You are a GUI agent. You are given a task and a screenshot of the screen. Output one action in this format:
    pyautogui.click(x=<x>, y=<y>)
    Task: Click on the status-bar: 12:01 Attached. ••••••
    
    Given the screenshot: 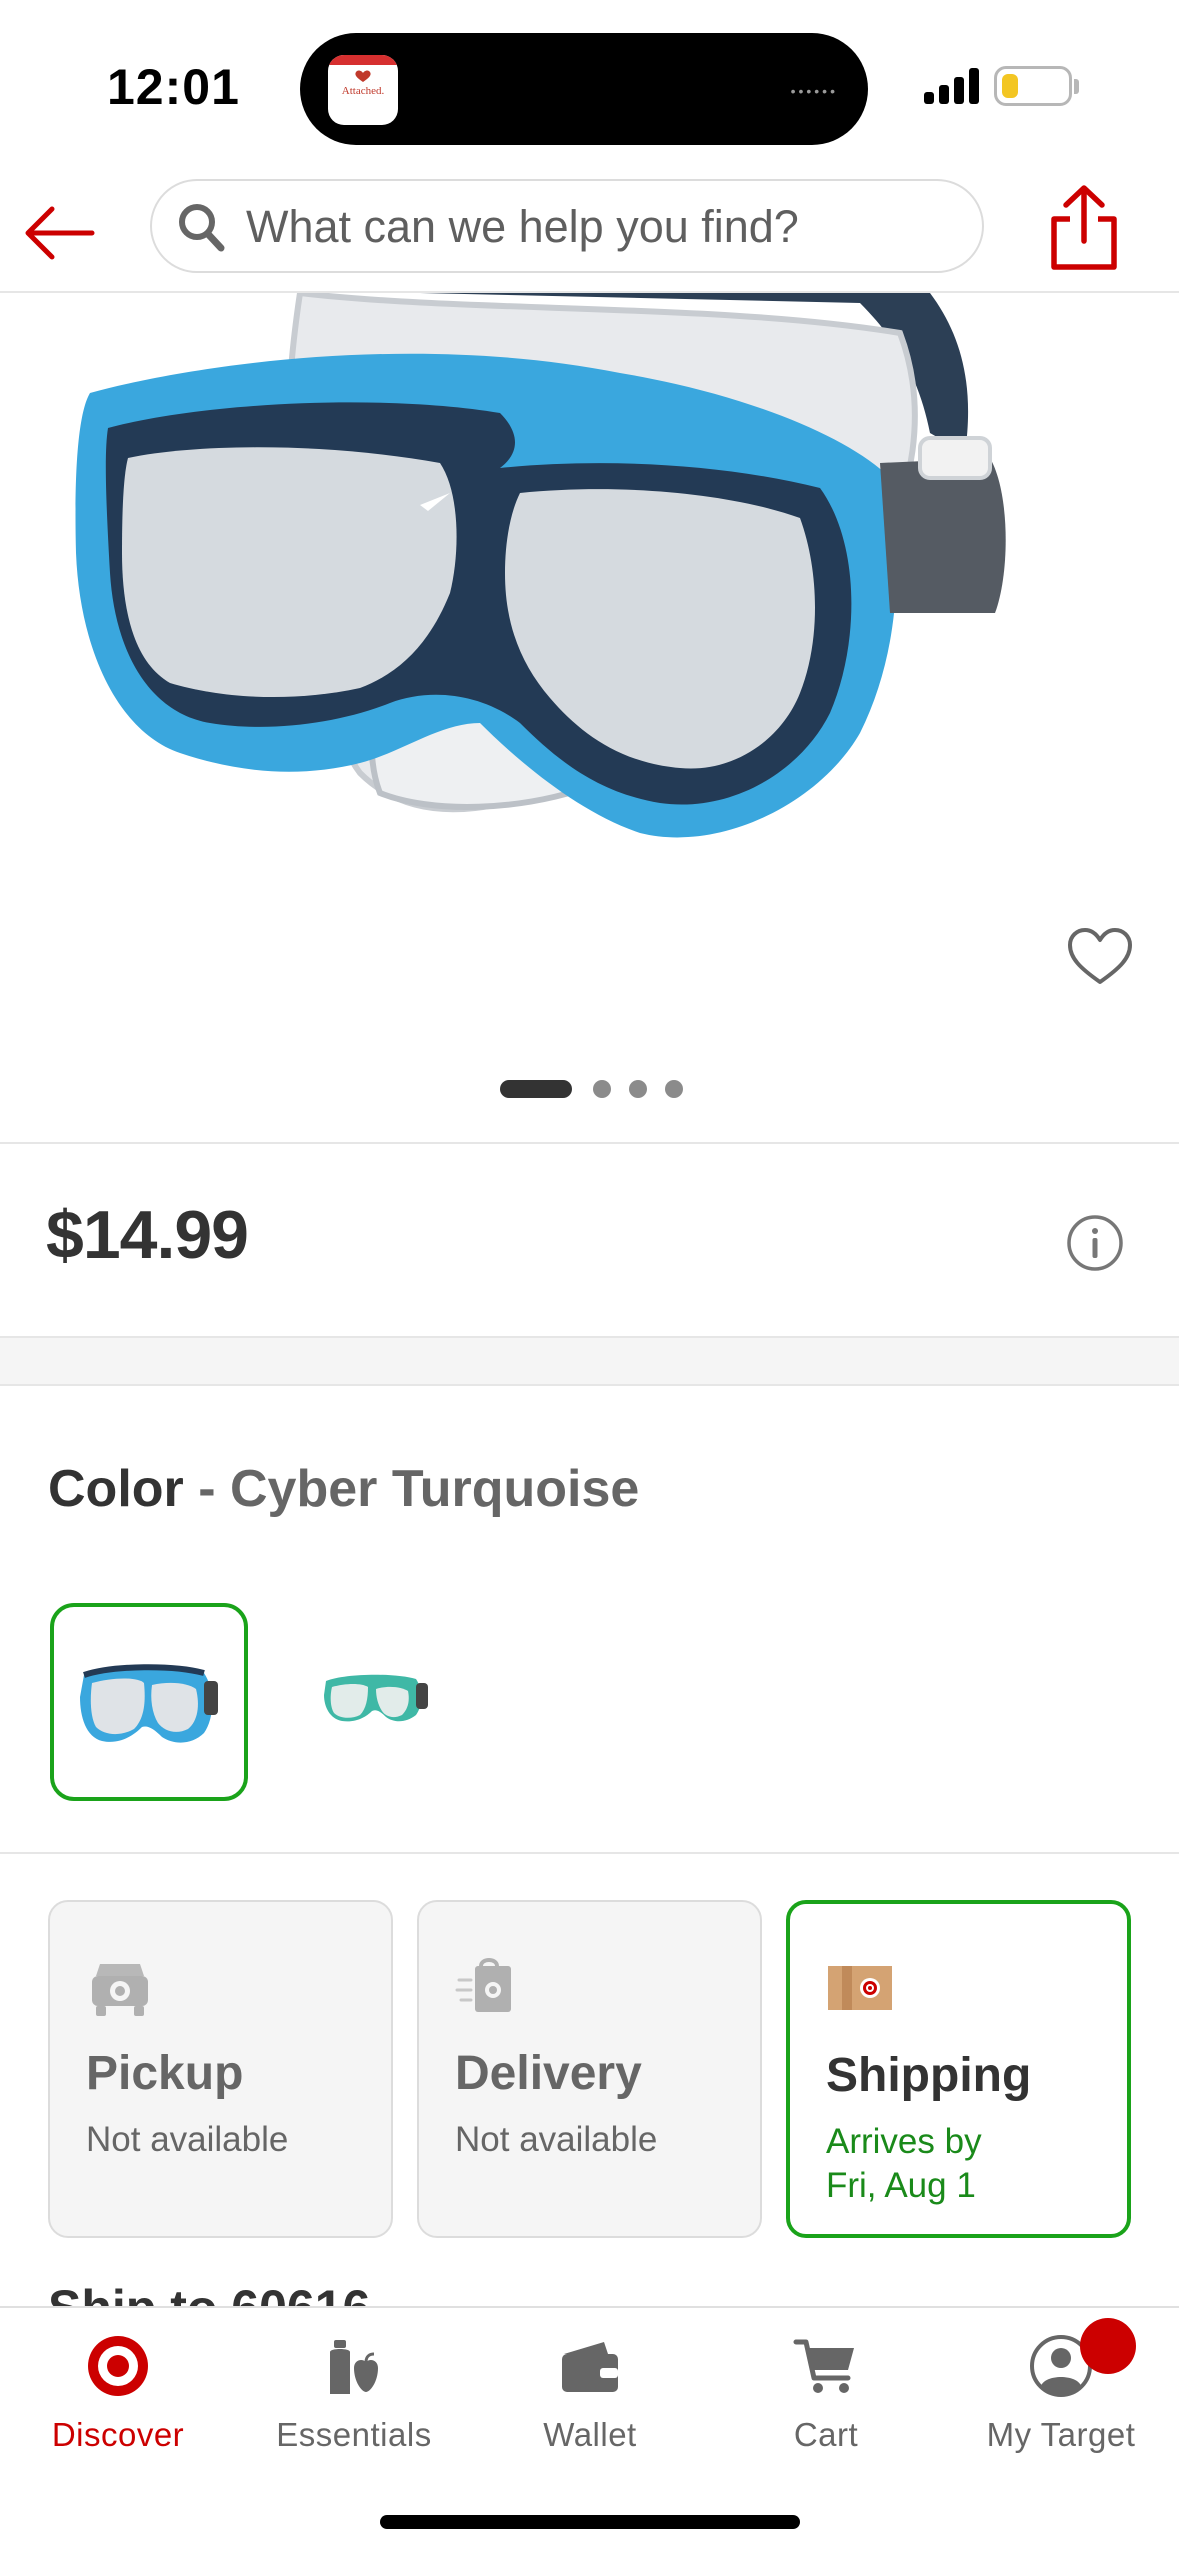 What is the action you would take?
    pyautogui.click(x=589, y=87)
    